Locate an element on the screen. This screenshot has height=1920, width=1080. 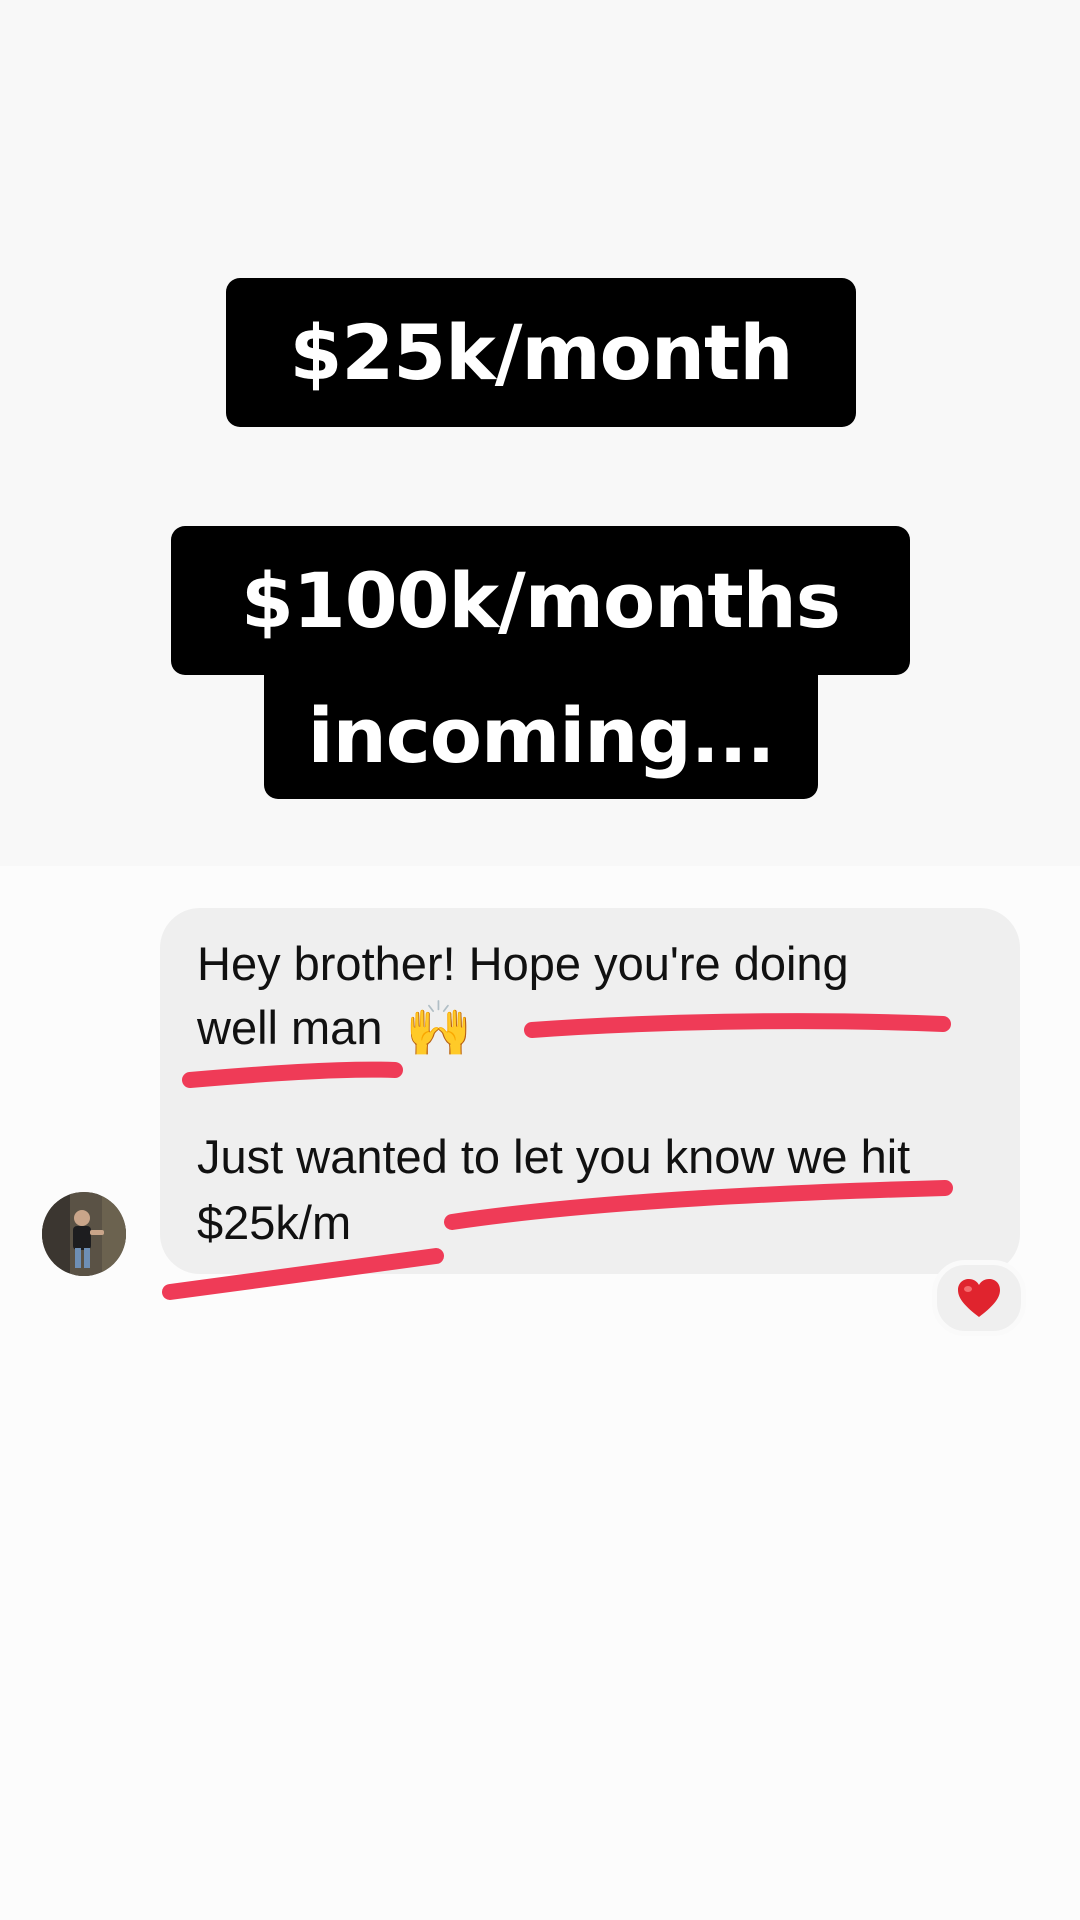
message-line-1: Hey brother! Hope you're doing is located at coordinates (523, 963).